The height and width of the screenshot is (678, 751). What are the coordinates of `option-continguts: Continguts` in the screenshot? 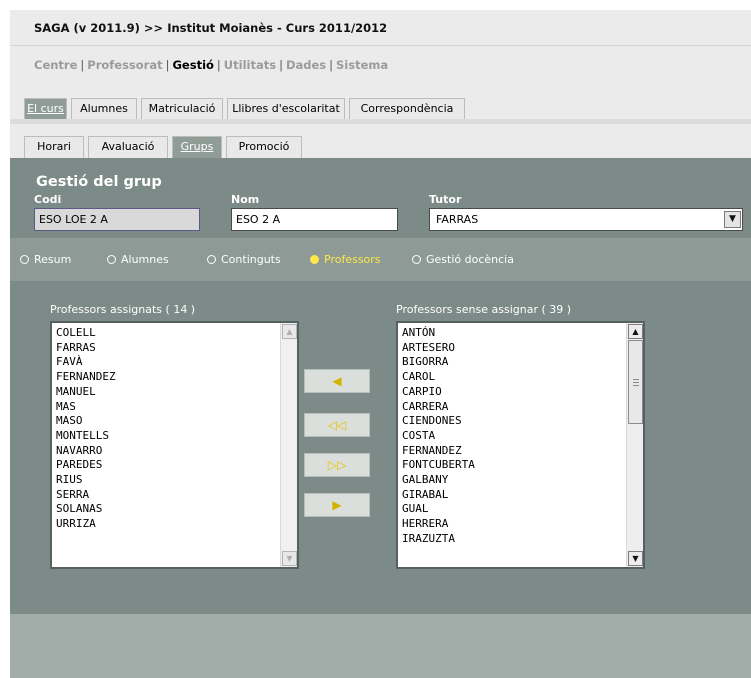 It's located at (244, 259).